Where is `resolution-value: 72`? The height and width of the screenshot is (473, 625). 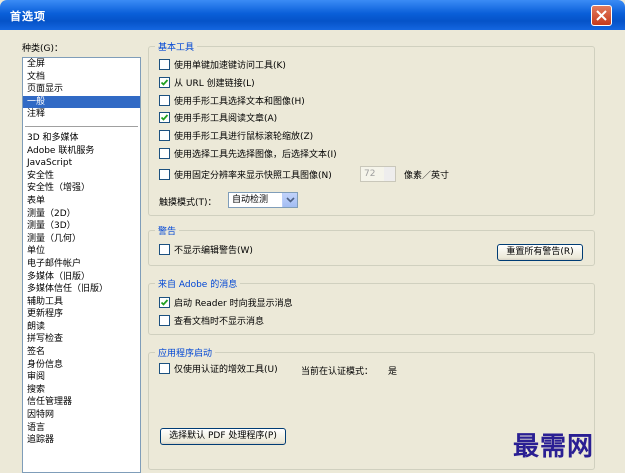
resolution-value: 72 is located at coordinates (370, 174).